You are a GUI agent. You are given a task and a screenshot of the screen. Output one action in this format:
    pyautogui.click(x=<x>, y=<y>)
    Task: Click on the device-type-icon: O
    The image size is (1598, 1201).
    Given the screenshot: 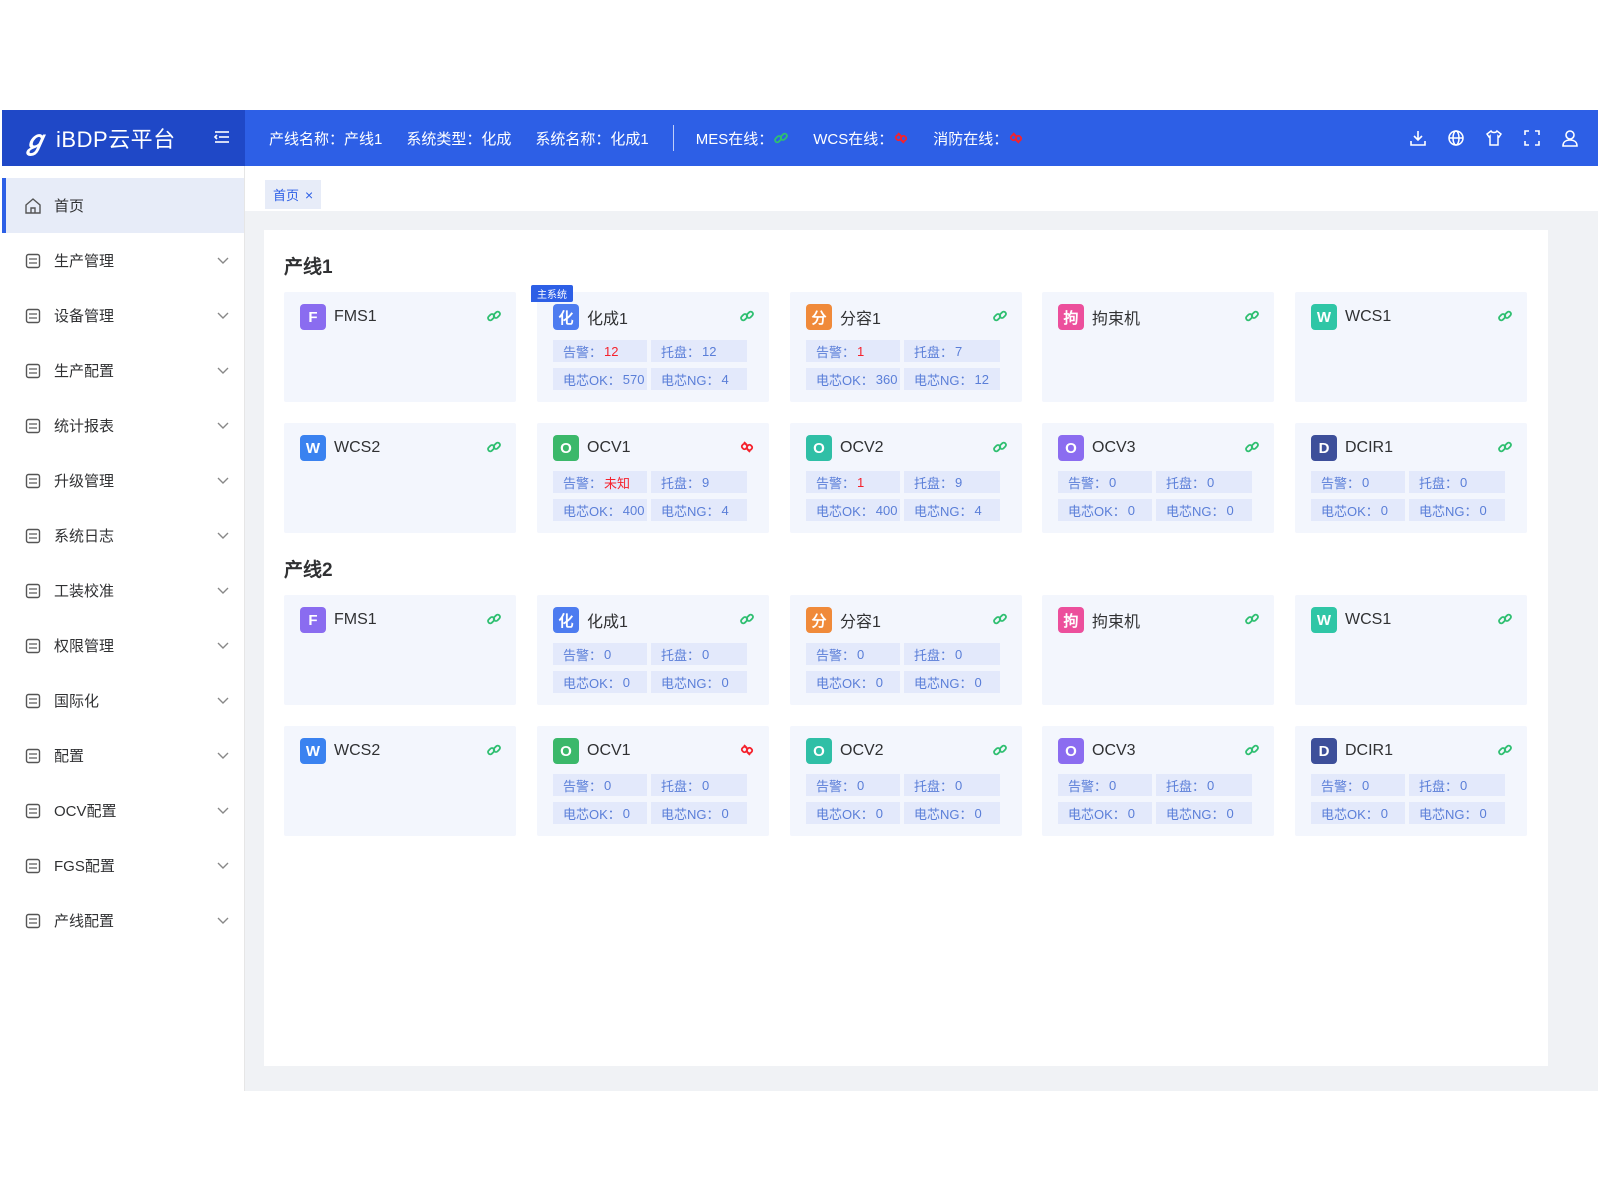 What is the action you would take?
    pyautogui.click(x=1071, y=751)
    